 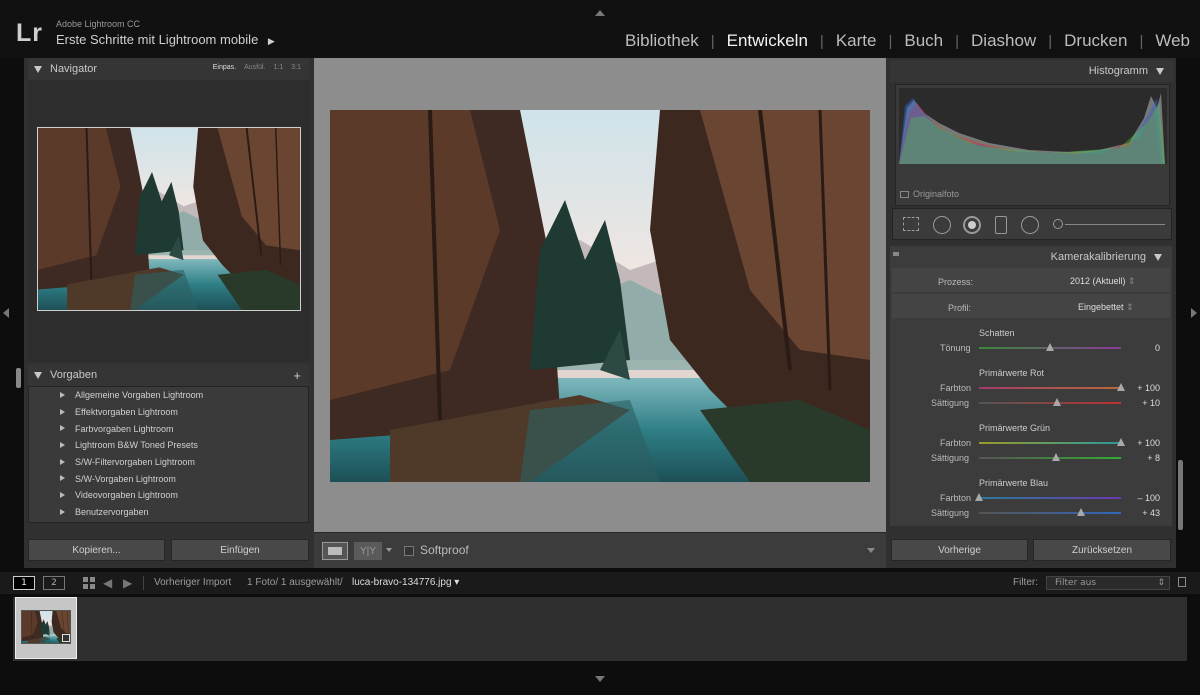 I want to click on add-preset-icon: +, so click(x=297, y=375).